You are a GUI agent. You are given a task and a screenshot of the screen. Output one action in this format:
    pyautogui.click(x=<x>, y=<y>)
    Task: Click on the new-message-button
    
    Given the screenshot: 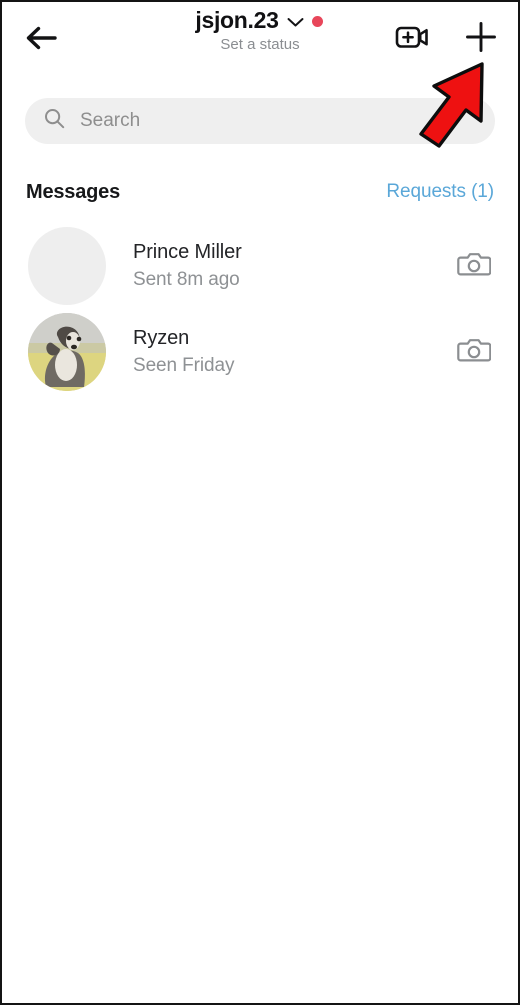 What is the action you would take?
    pyautogui.click(x=481, y=39)
    